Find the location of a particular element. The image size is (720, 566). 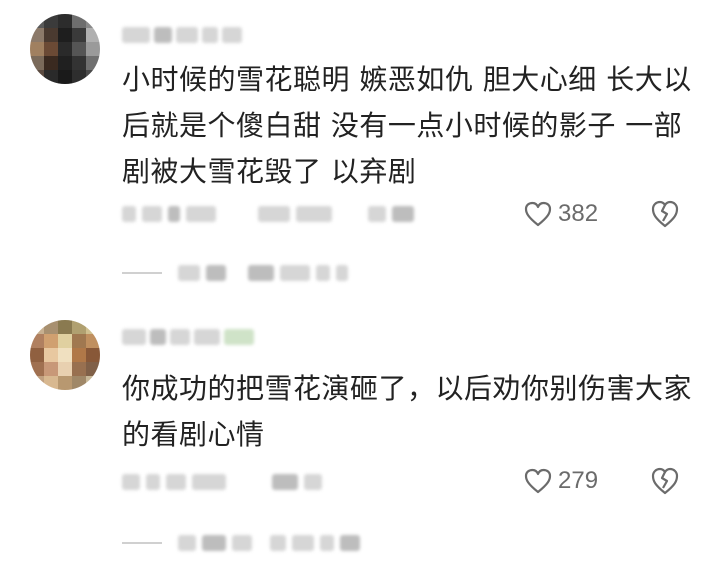

like-count: 382 is located at coordinates (578, 213).